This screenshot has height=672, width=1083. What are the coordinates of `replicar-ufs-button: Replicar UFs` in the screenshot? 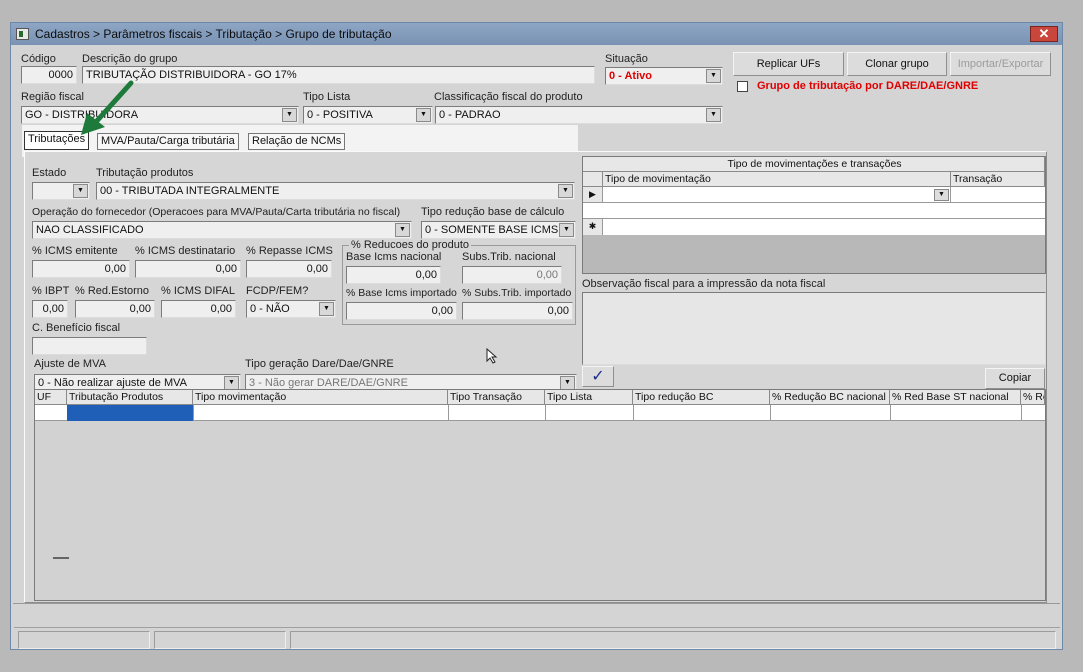 It's located at (788, 64).